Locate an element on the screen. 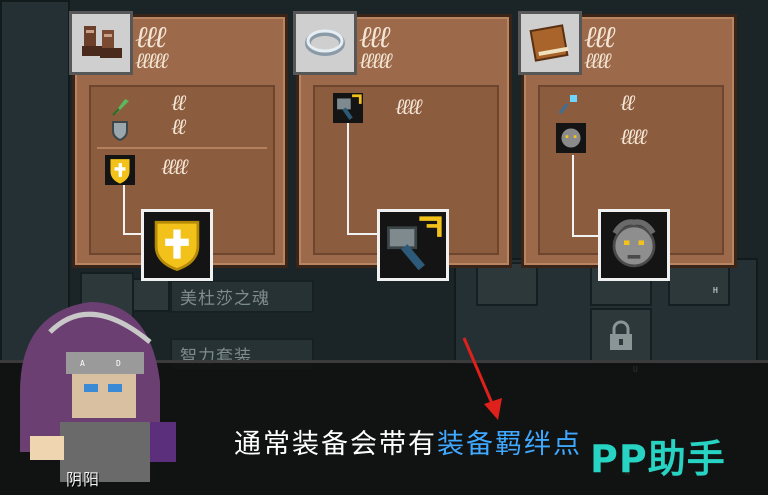  ring-icon is located at coordinates (325, 42).